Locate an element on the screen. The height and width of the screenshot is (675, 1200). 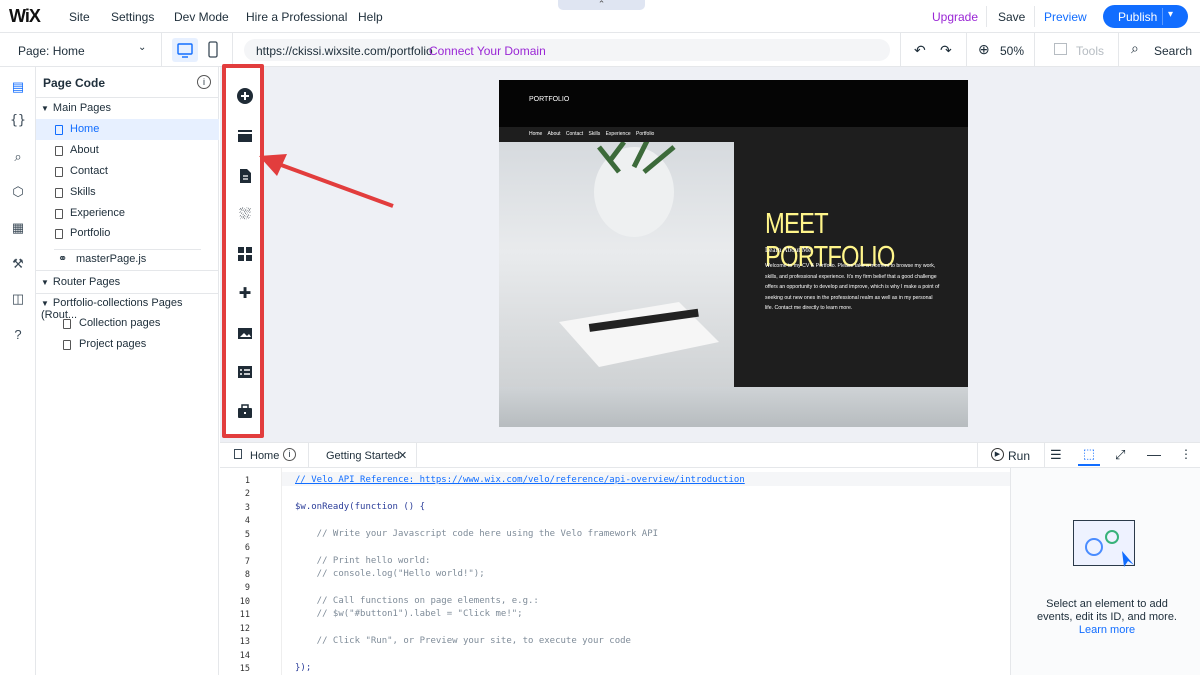
undo-icon: ↶ is located at coordinates (920, 50).